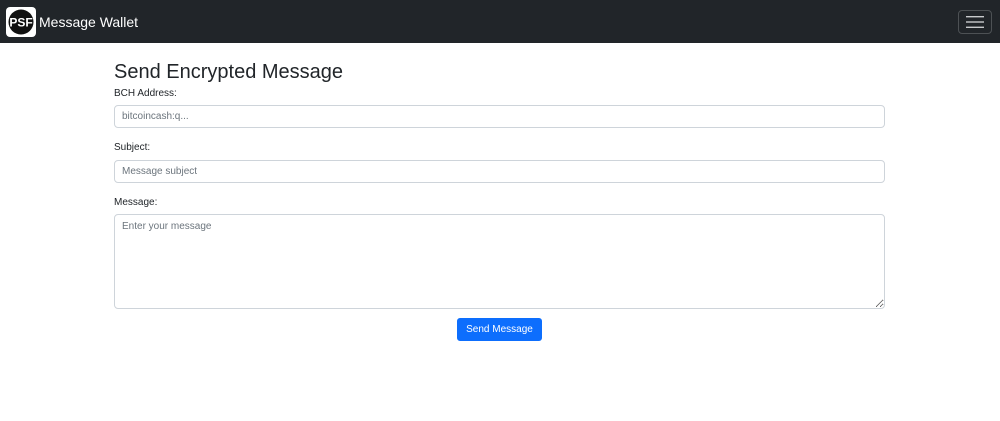  What do you see at coordinates (132, 147) in the screenshot?
I see `subject-label: Subject:` at bounding box center [132, 147].